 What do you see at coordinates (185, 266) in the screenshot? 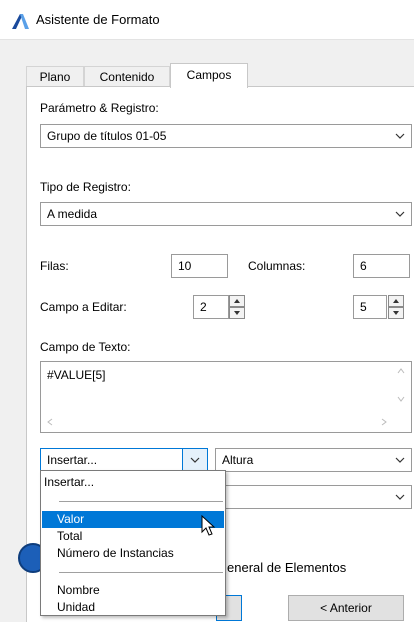
I see `filas-value: 10` at bounding box center [185, 266].